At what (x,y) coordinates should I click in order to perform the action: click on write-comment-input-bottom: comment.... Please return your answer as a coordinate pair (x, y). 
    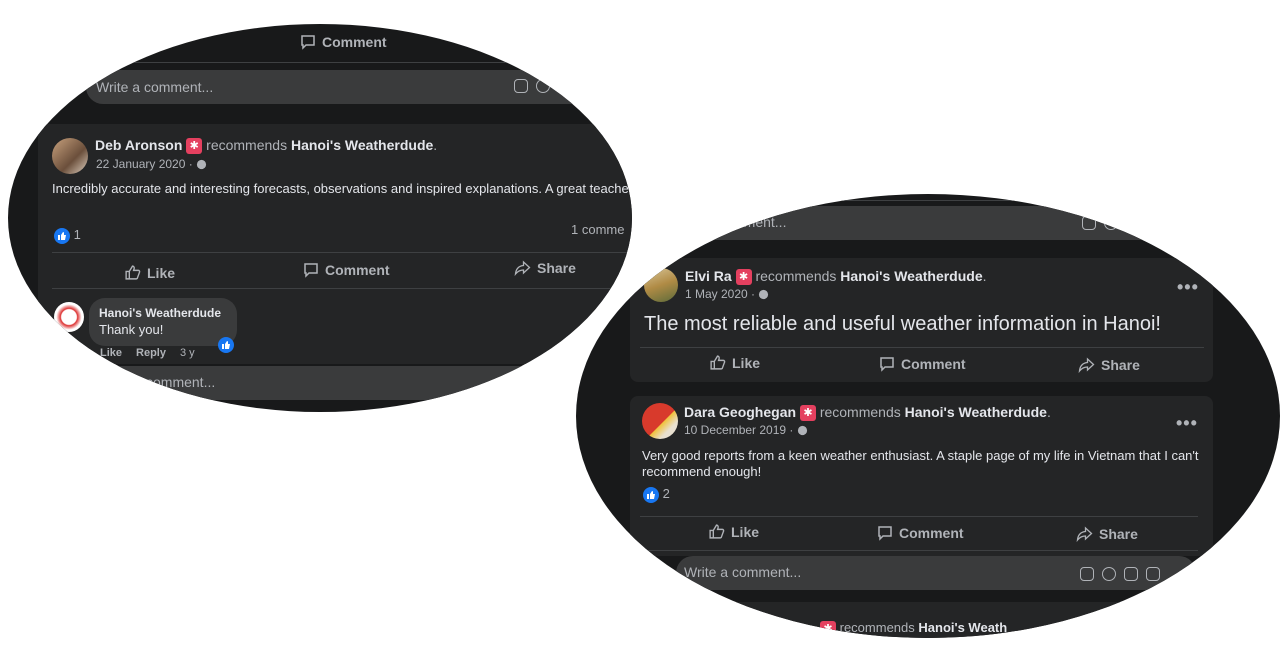
    Looking at the image, I should click on (330, 383).